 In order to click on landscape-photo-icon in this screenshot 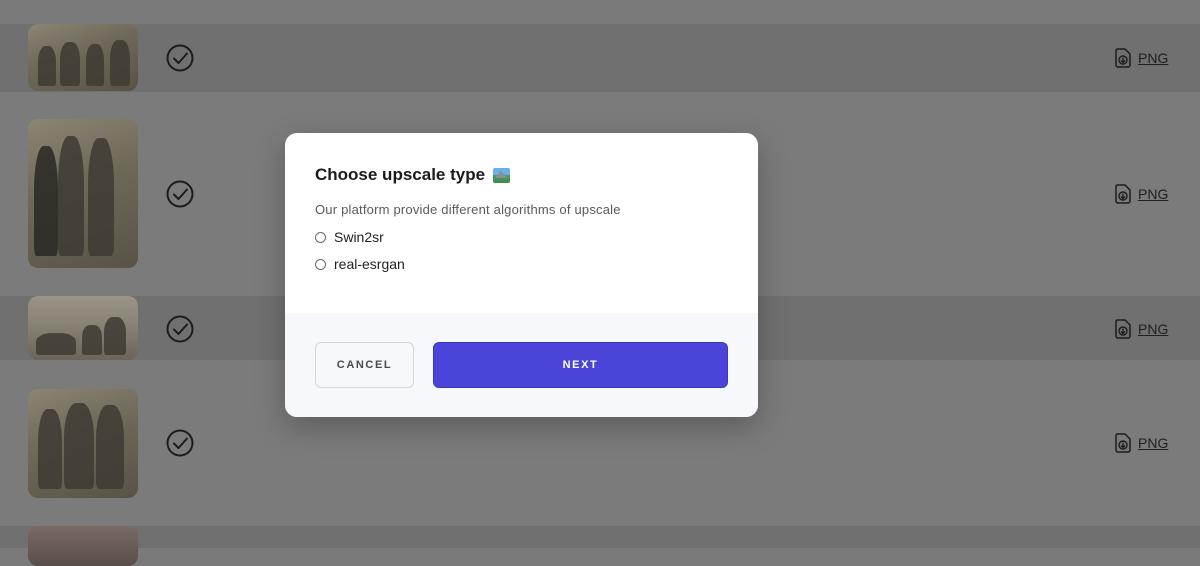, I will do `click(502, 175)`.